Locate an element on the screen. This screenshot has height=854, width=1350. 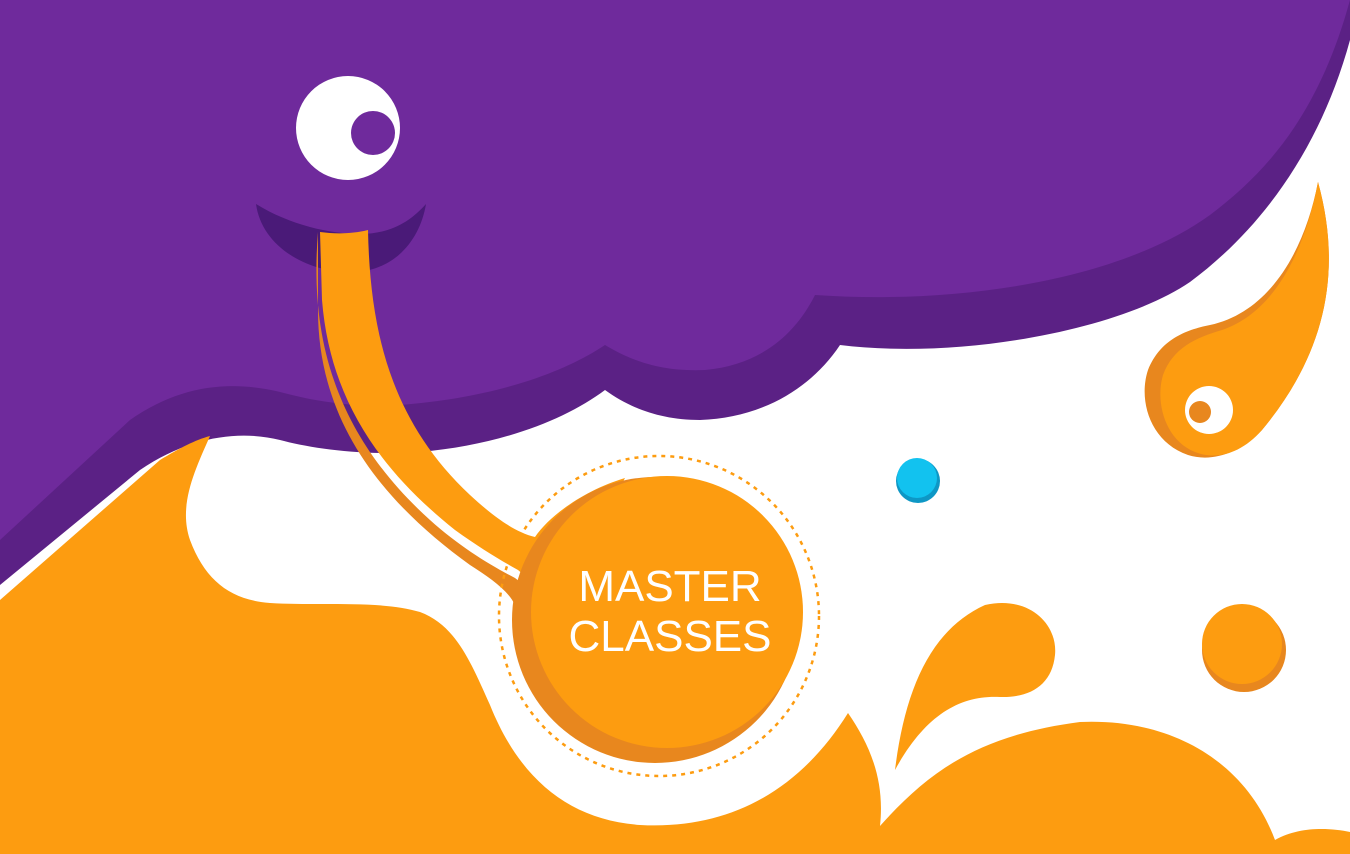
badge-title-line-2: CLASSES is located at coordinates (670, 636).